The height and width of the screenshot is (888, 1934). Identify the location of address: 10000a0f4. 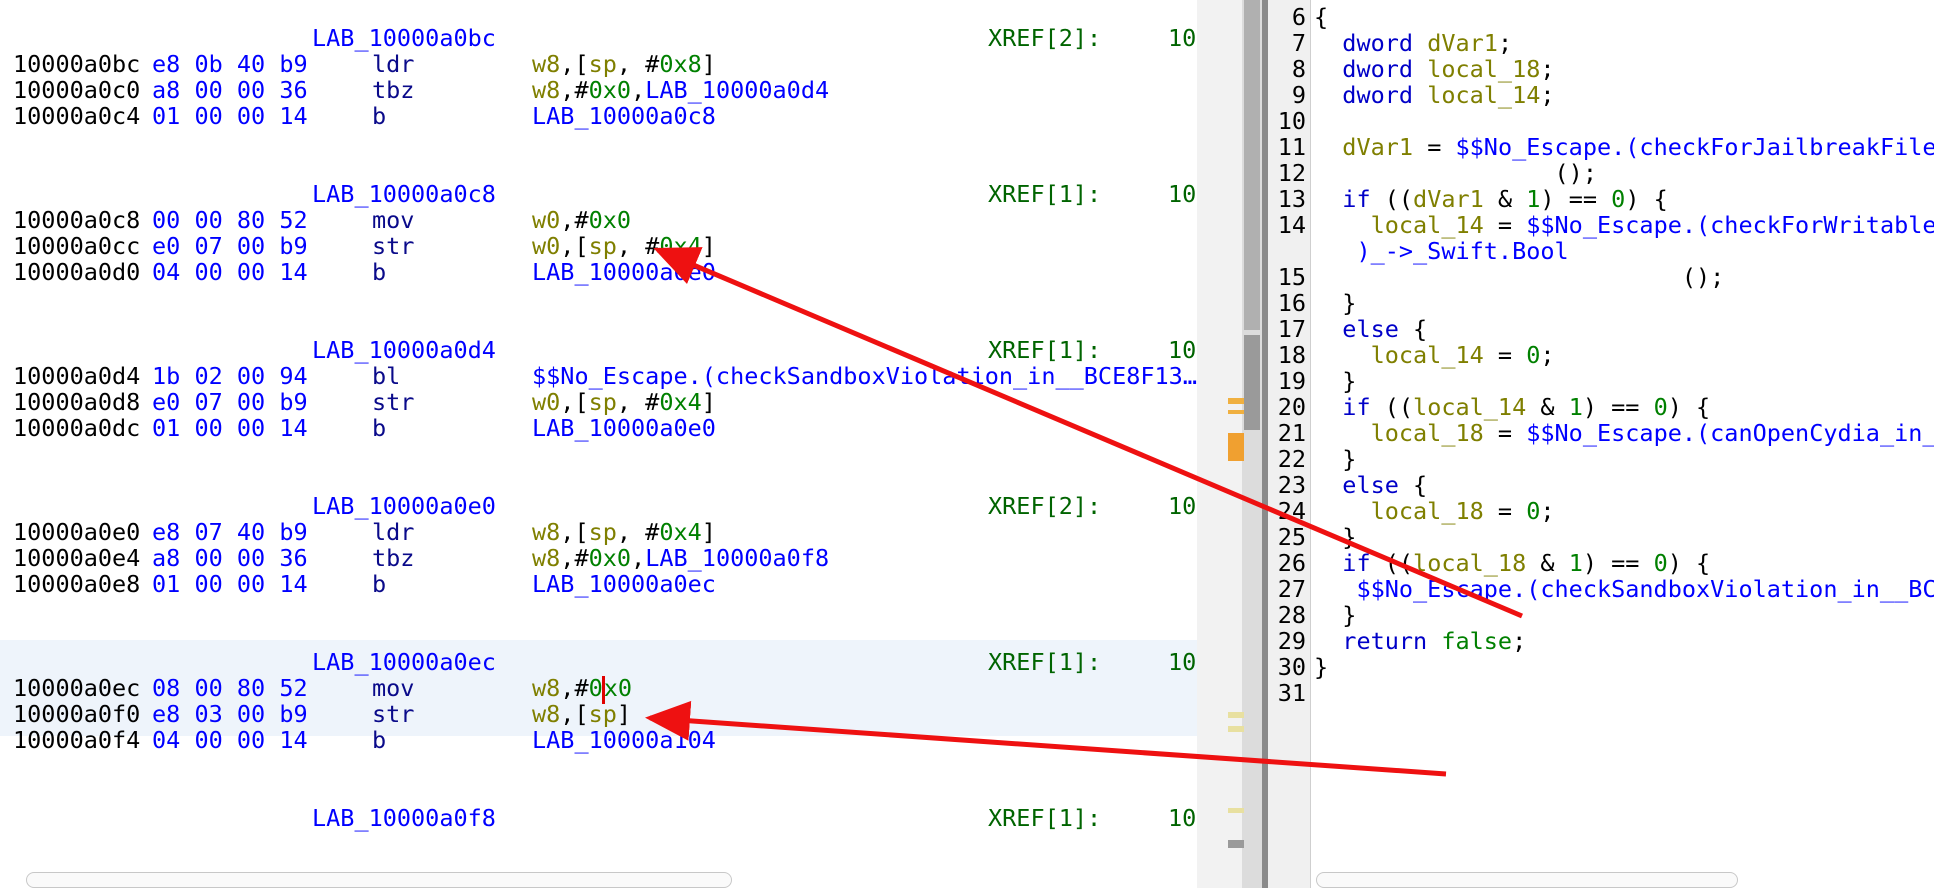
(76, 740).